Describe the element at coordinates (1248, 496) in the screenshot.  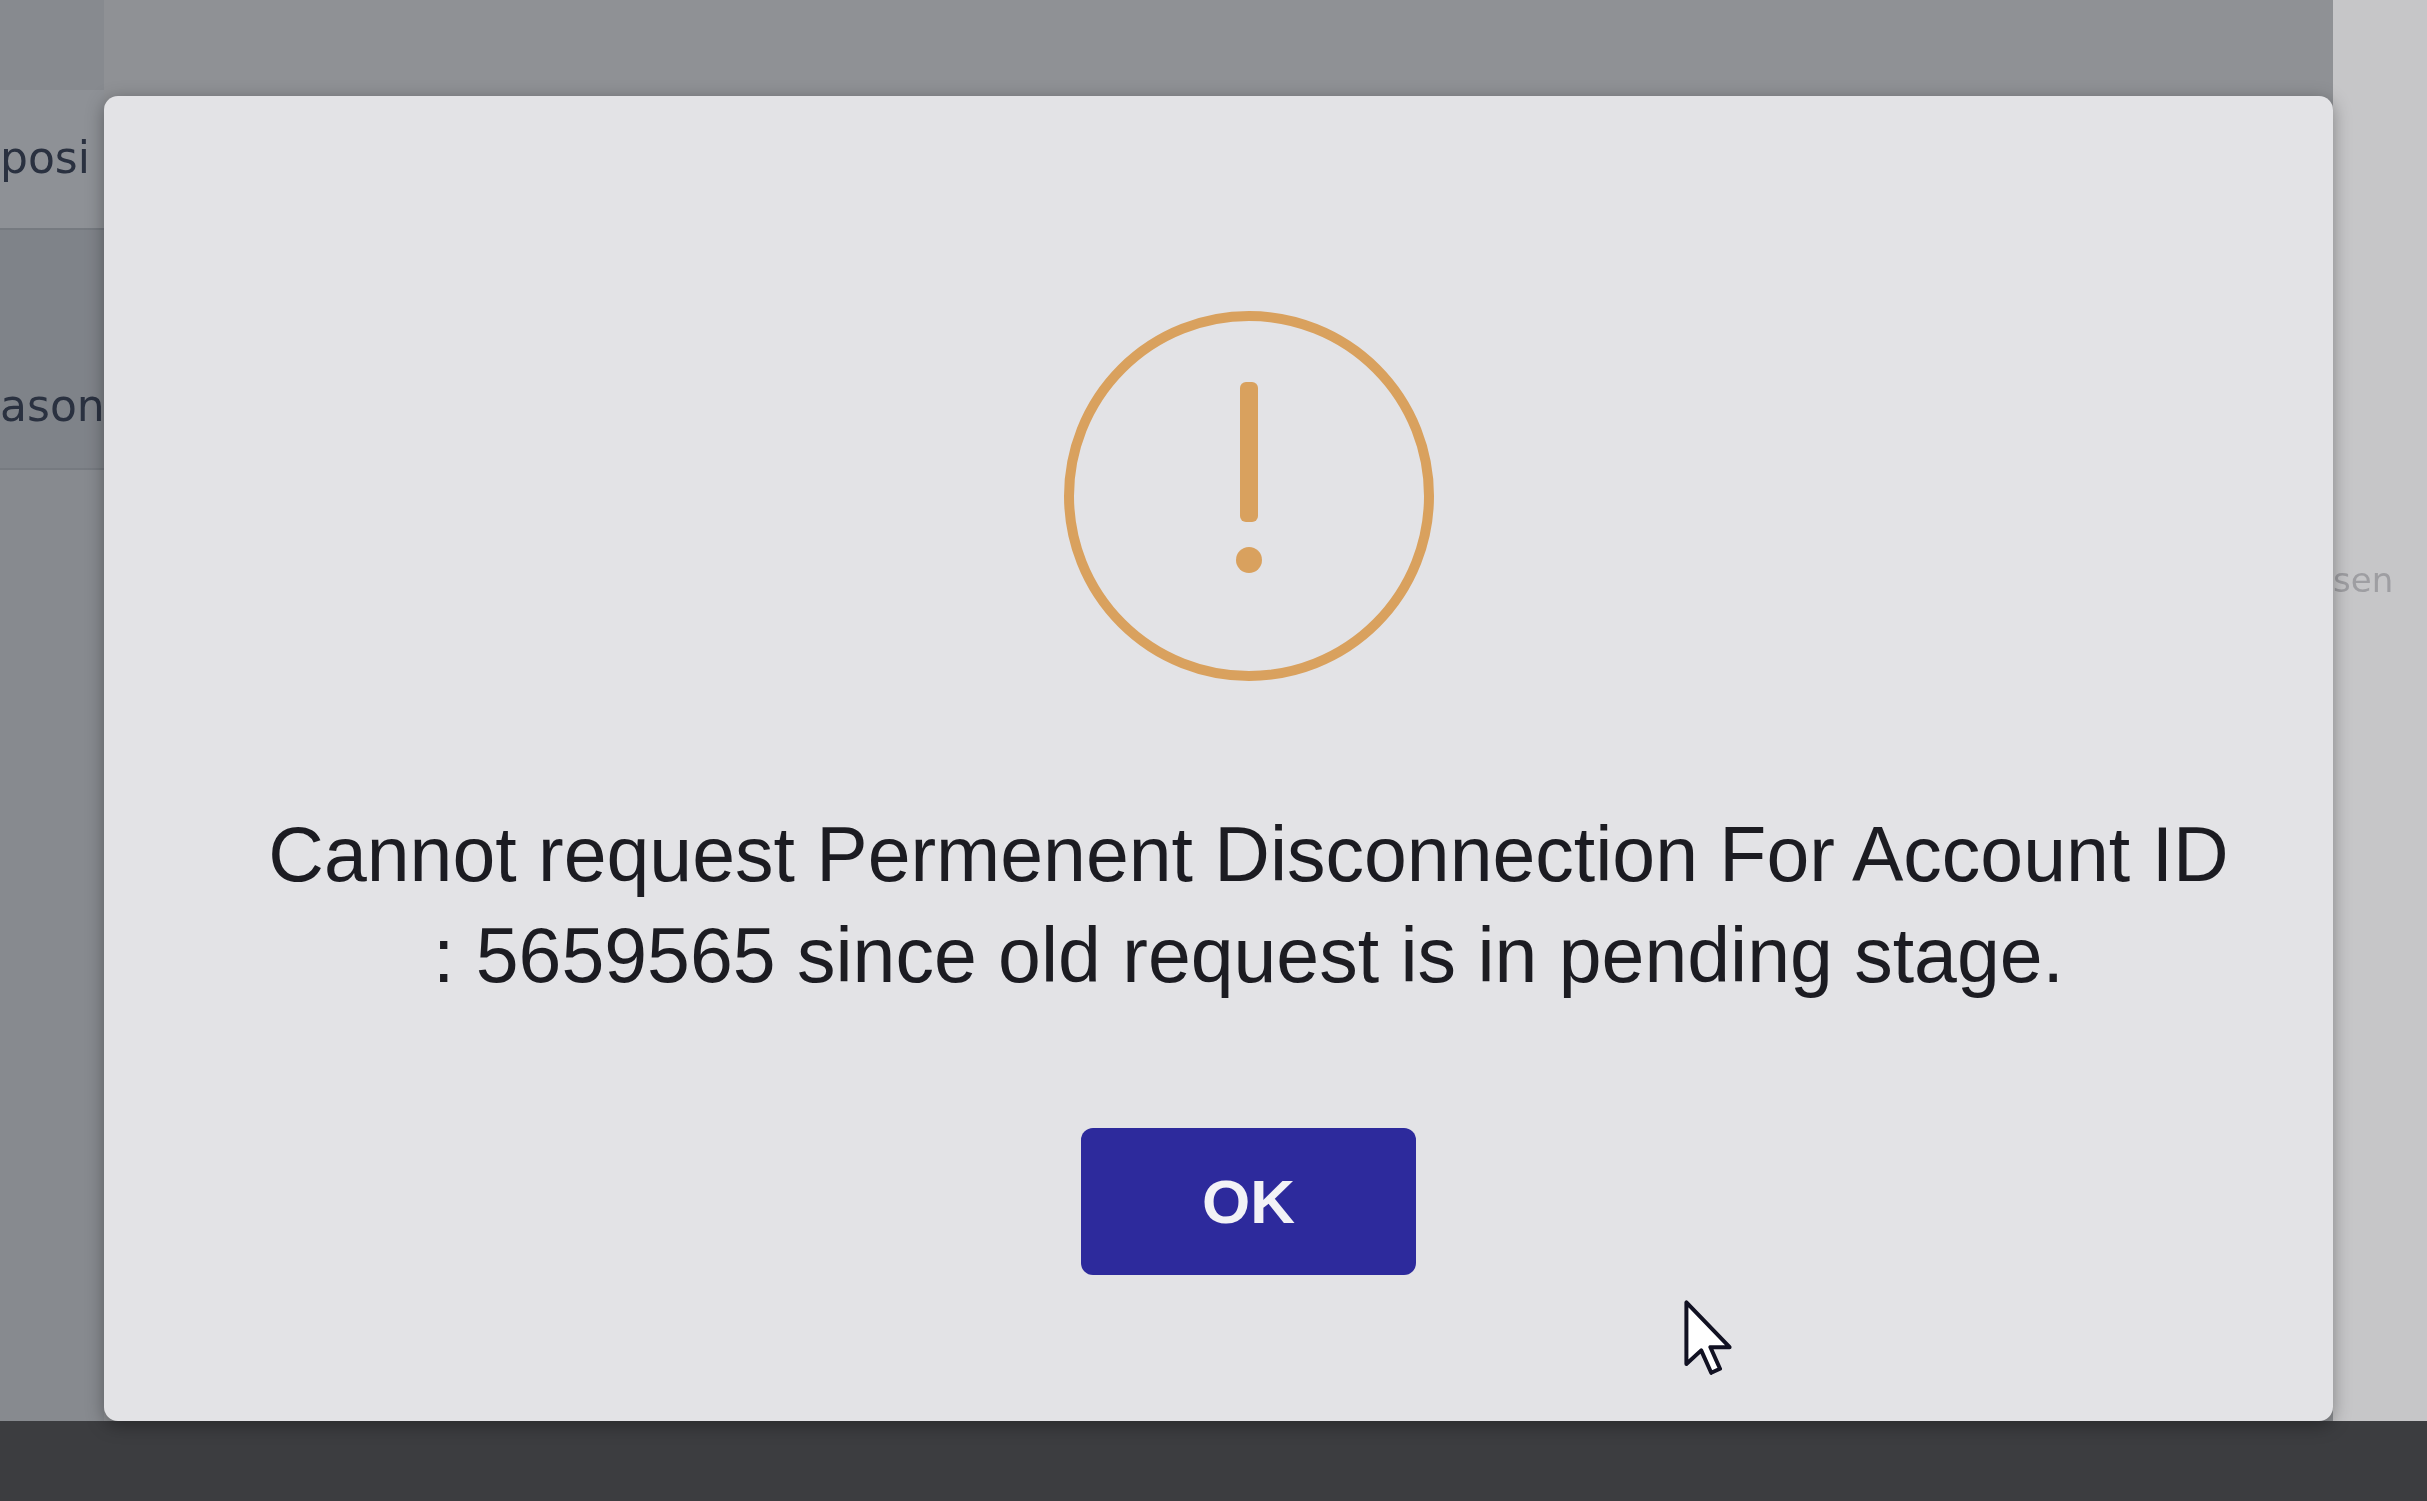
I see `warning-icon` at that location.